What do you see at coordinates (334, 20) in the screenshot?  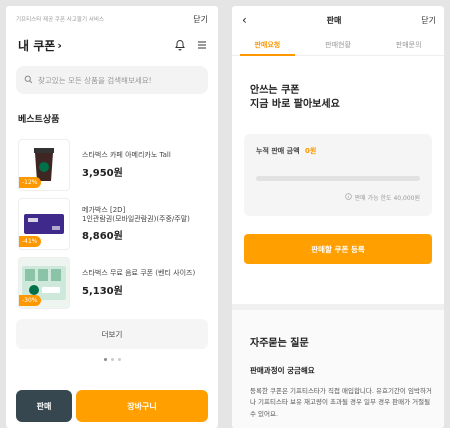 I see `sell-title: 판매` at bounding box center [334, 20].